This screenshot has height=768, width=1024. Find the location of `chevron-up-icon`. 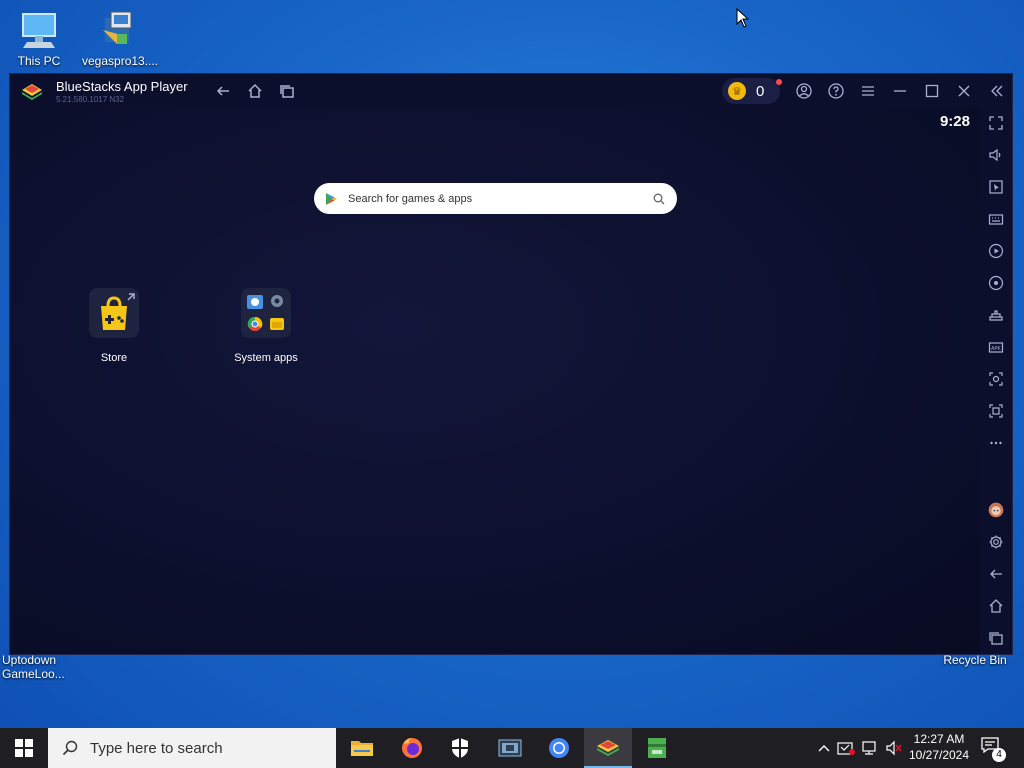

chevron-up-icon is located at coordinates (824, 748).